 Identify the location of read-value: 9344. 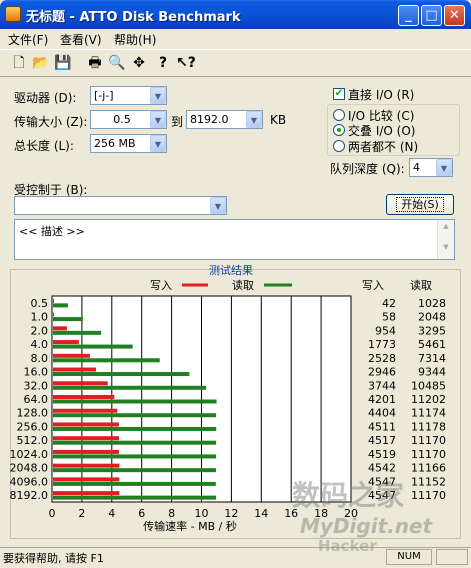
(432, 372).